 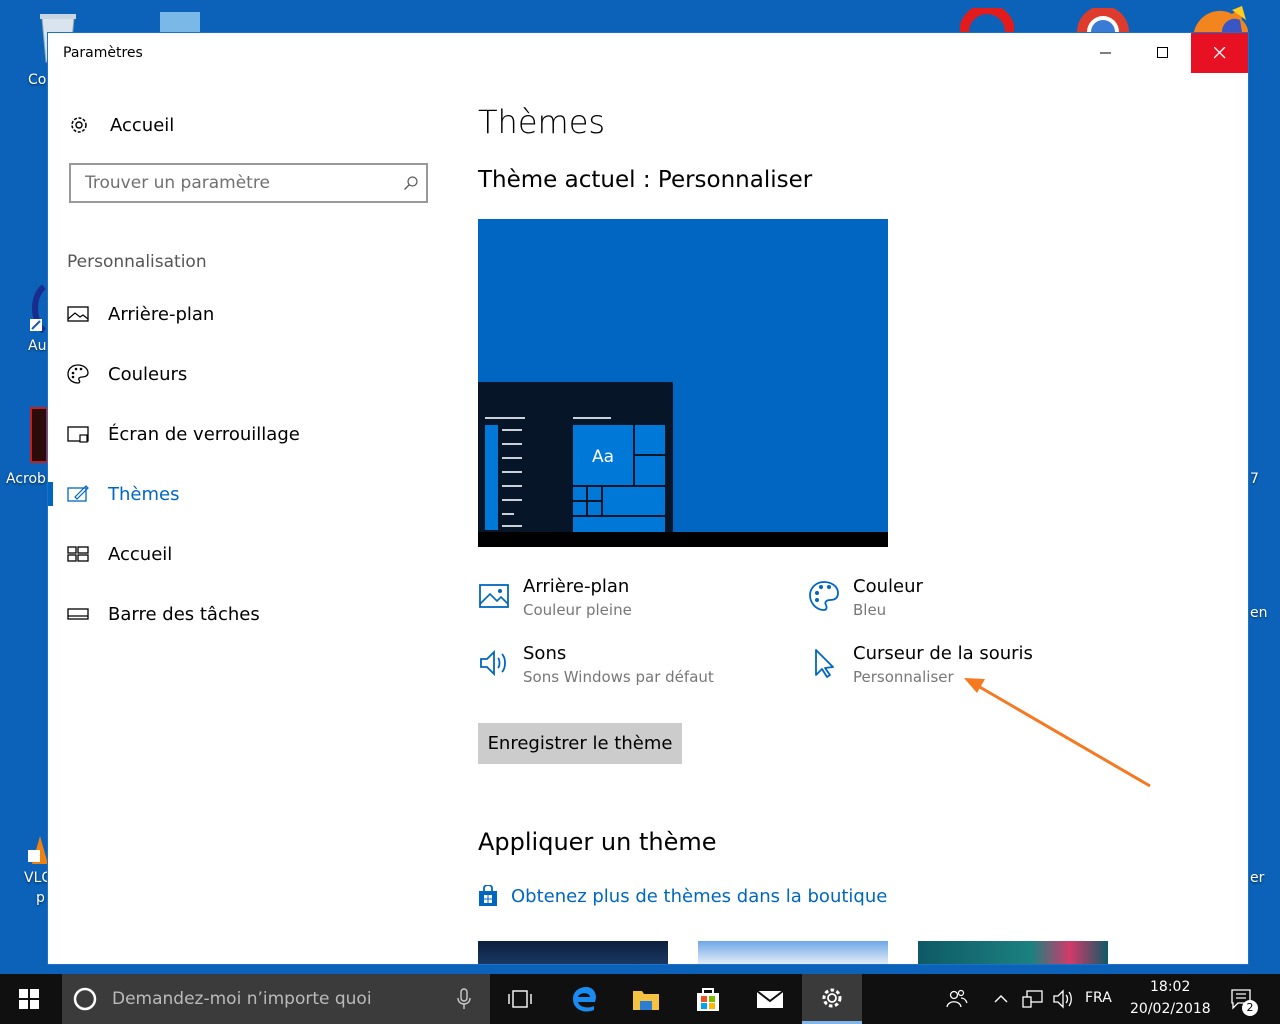 I want to click on desktop-label-fragment: Co, so click(x=37, y=80).